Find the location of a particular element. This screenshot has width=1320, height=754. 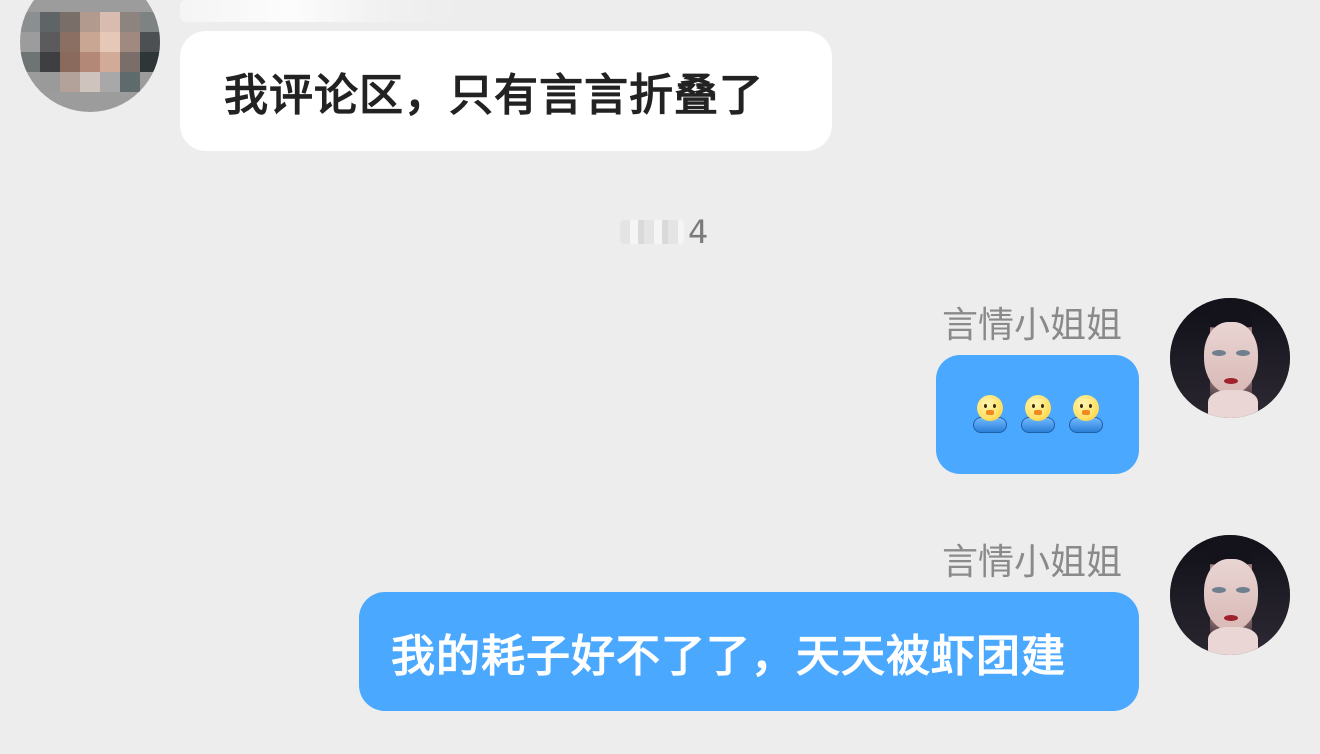

sender-avatar-pixelated is located at coordinates (90, 56).